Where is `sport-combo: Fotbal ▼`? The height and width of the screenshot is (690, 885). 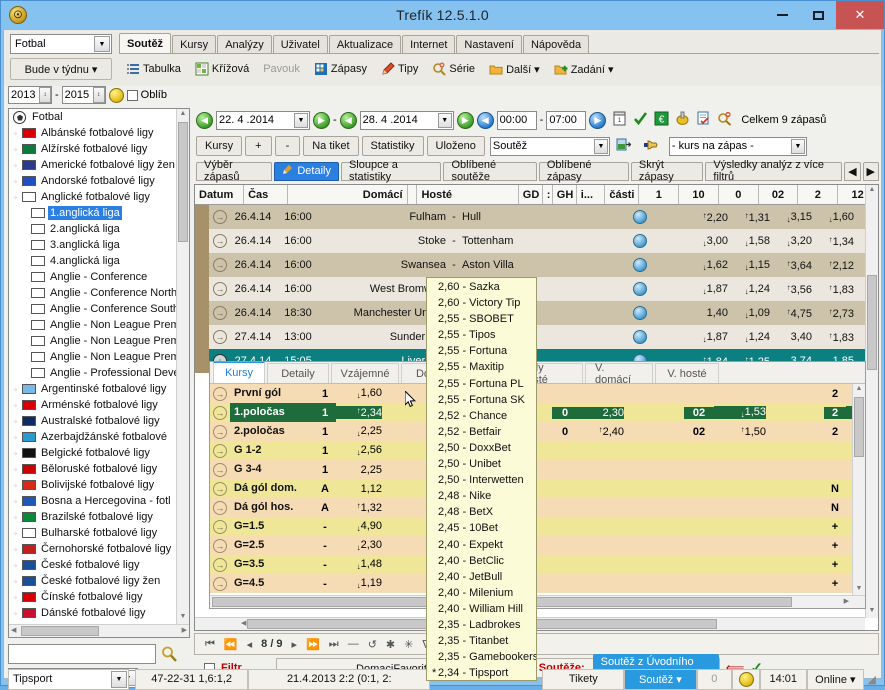
sport-combo: Fotbal ▼ is located at coordinates (61, 44).